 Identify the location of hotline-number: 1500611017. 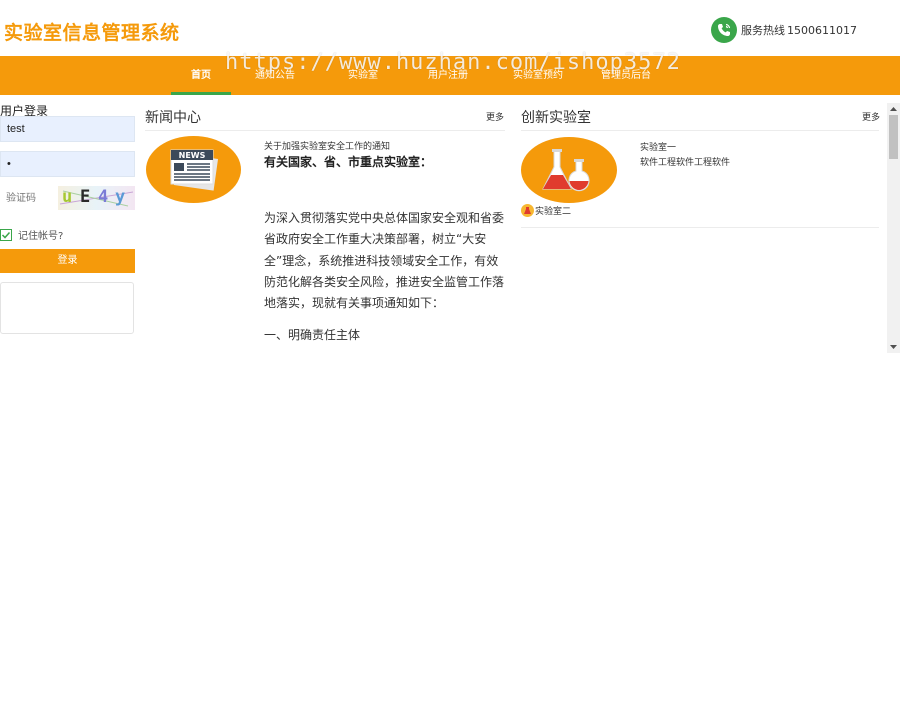
(822, 30).